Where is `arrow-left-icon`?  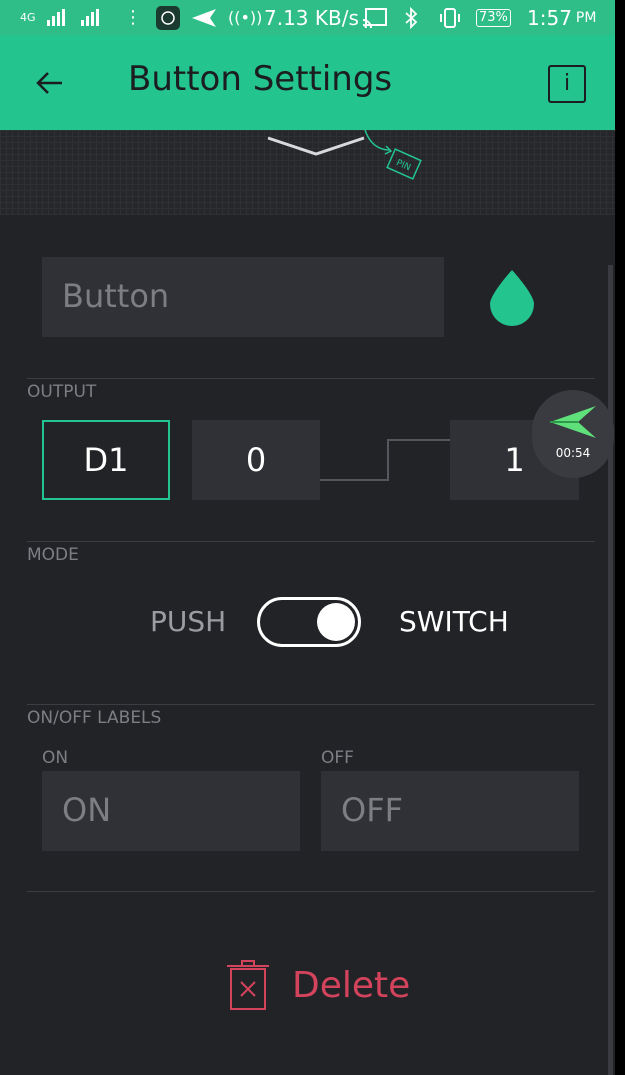 arrow-left-icon is located at coordinates (49, 83).